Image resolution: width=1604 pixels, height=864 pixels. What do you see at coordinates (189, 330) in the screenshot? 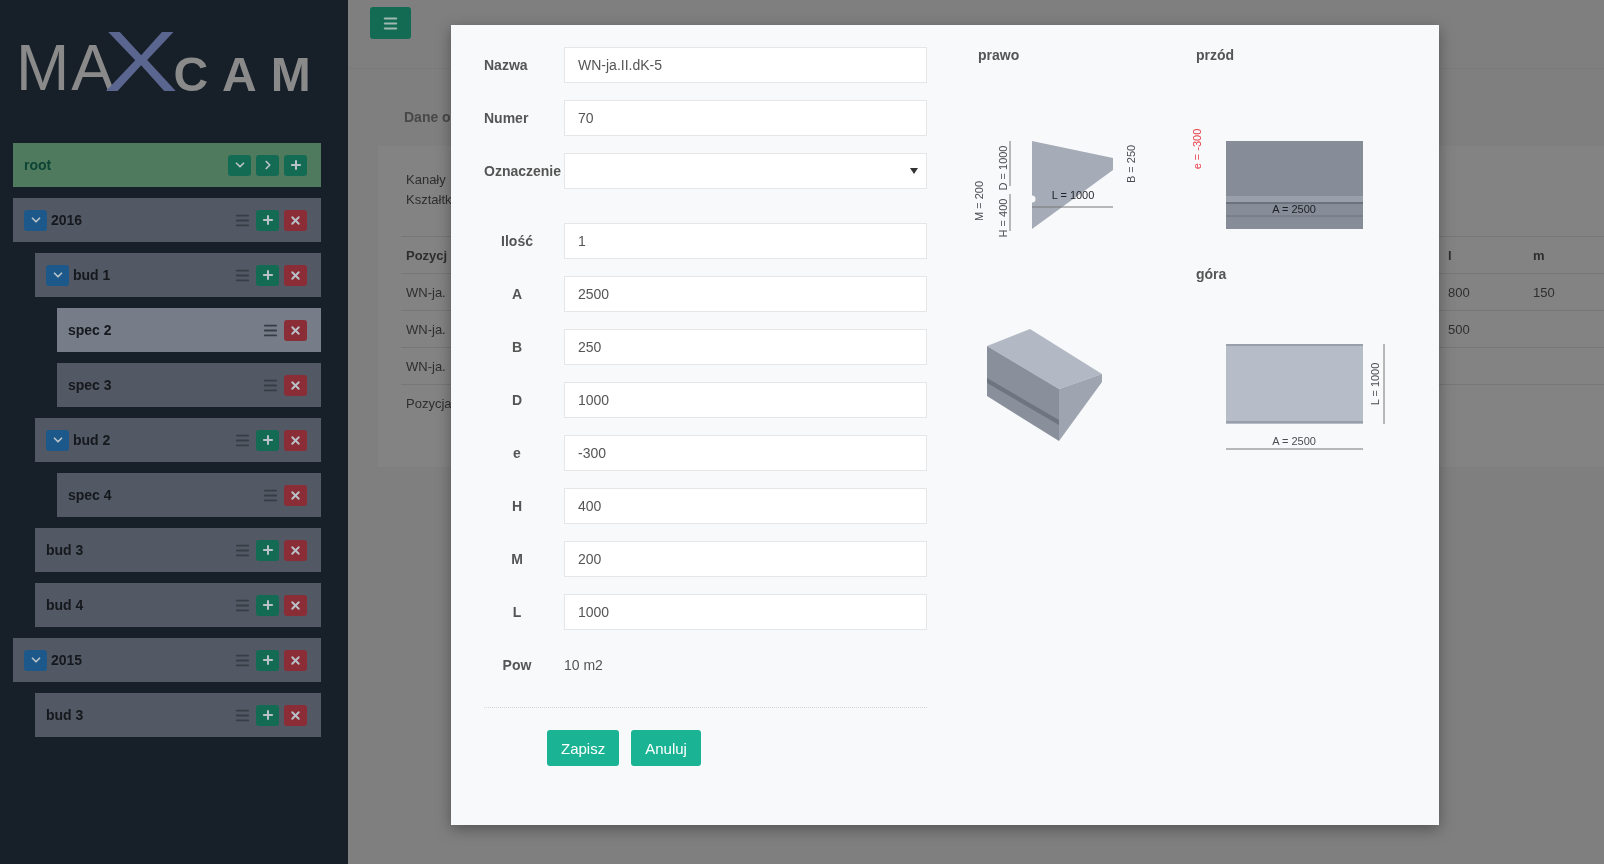
I see `tree-node: spec 2` at bounding box center [189, 330].